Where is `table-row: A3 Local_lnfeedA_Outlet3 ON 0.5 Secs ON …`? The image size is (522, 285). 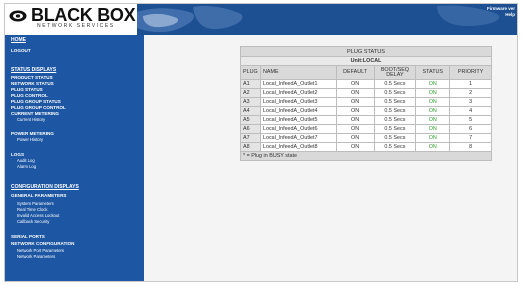 table-row: A3 Local_lnfeedA_Outlet3 ON 0.5 Secs ON … is located at coordinates (366, 102).